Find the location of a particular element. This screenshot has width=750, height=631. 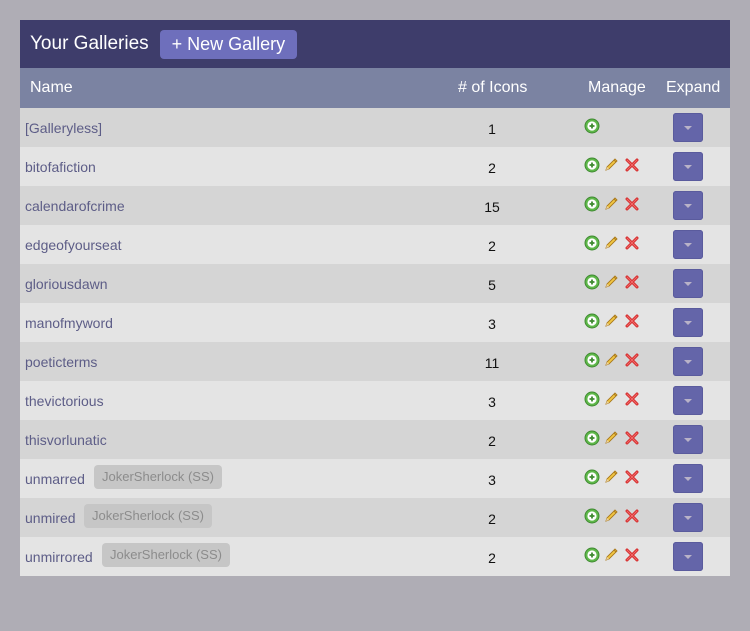

gallery-name-link: bitofafiction is located at coordinates (60, 167).